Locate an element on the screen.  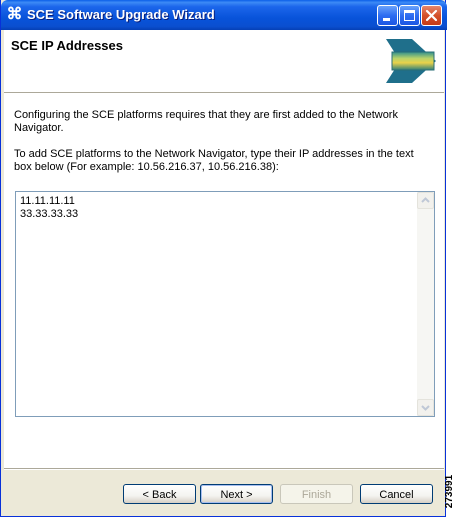
close-button is located at coordinates (431, 15).